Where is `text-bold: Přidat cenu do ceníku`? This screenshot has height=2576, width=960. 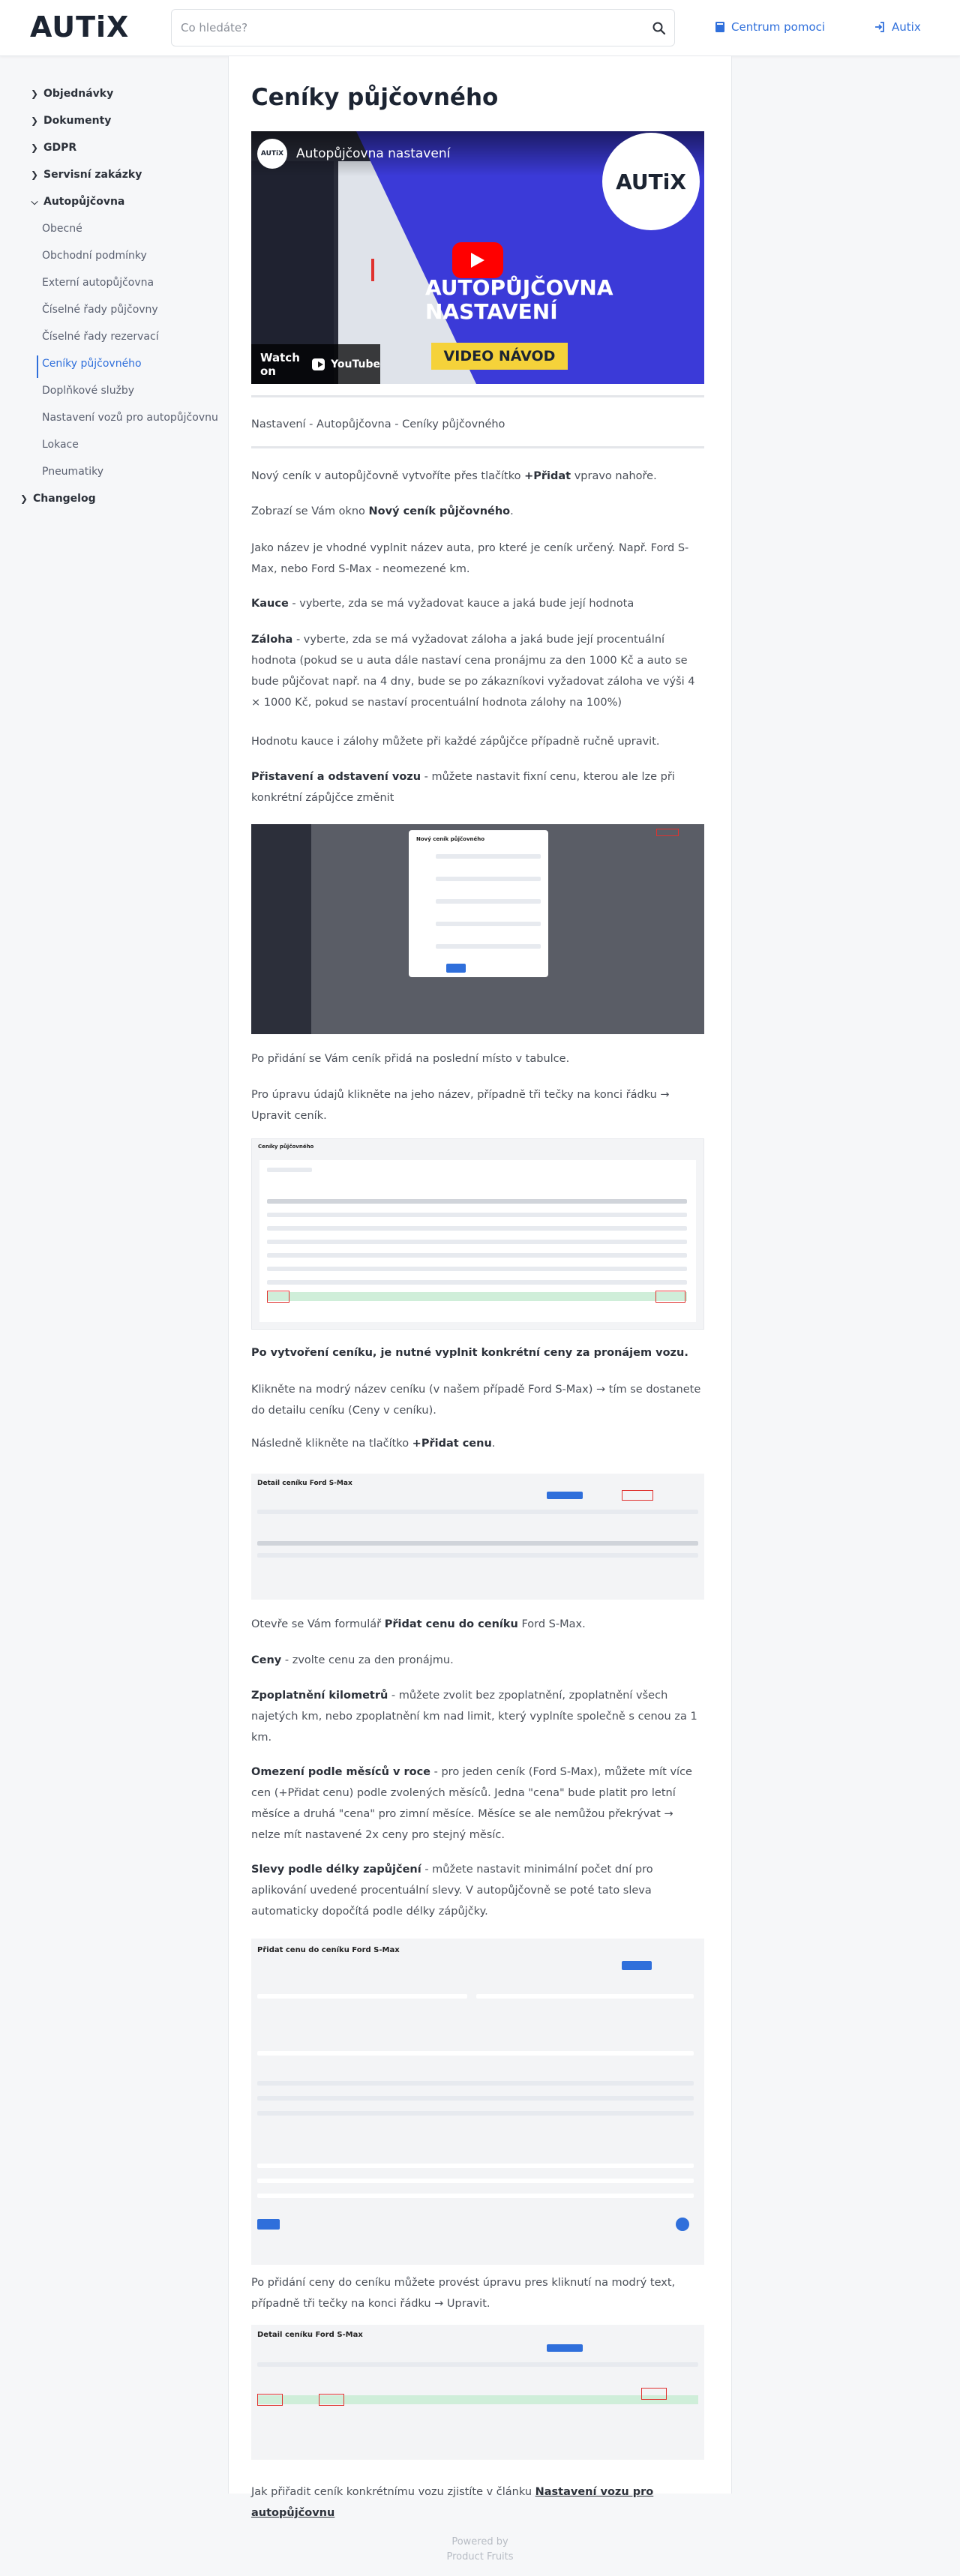 text-bold: Přidat cenu do ceníku is located at coordinates (451, 1624).